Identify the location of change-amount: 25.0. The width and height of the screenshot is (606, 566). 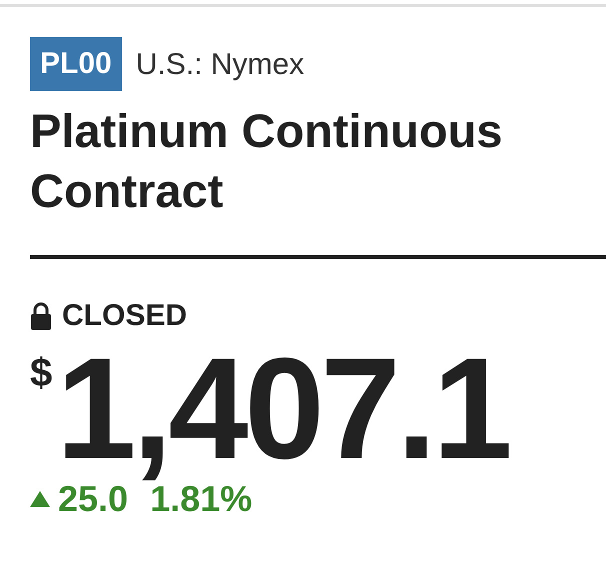
(93, 499).